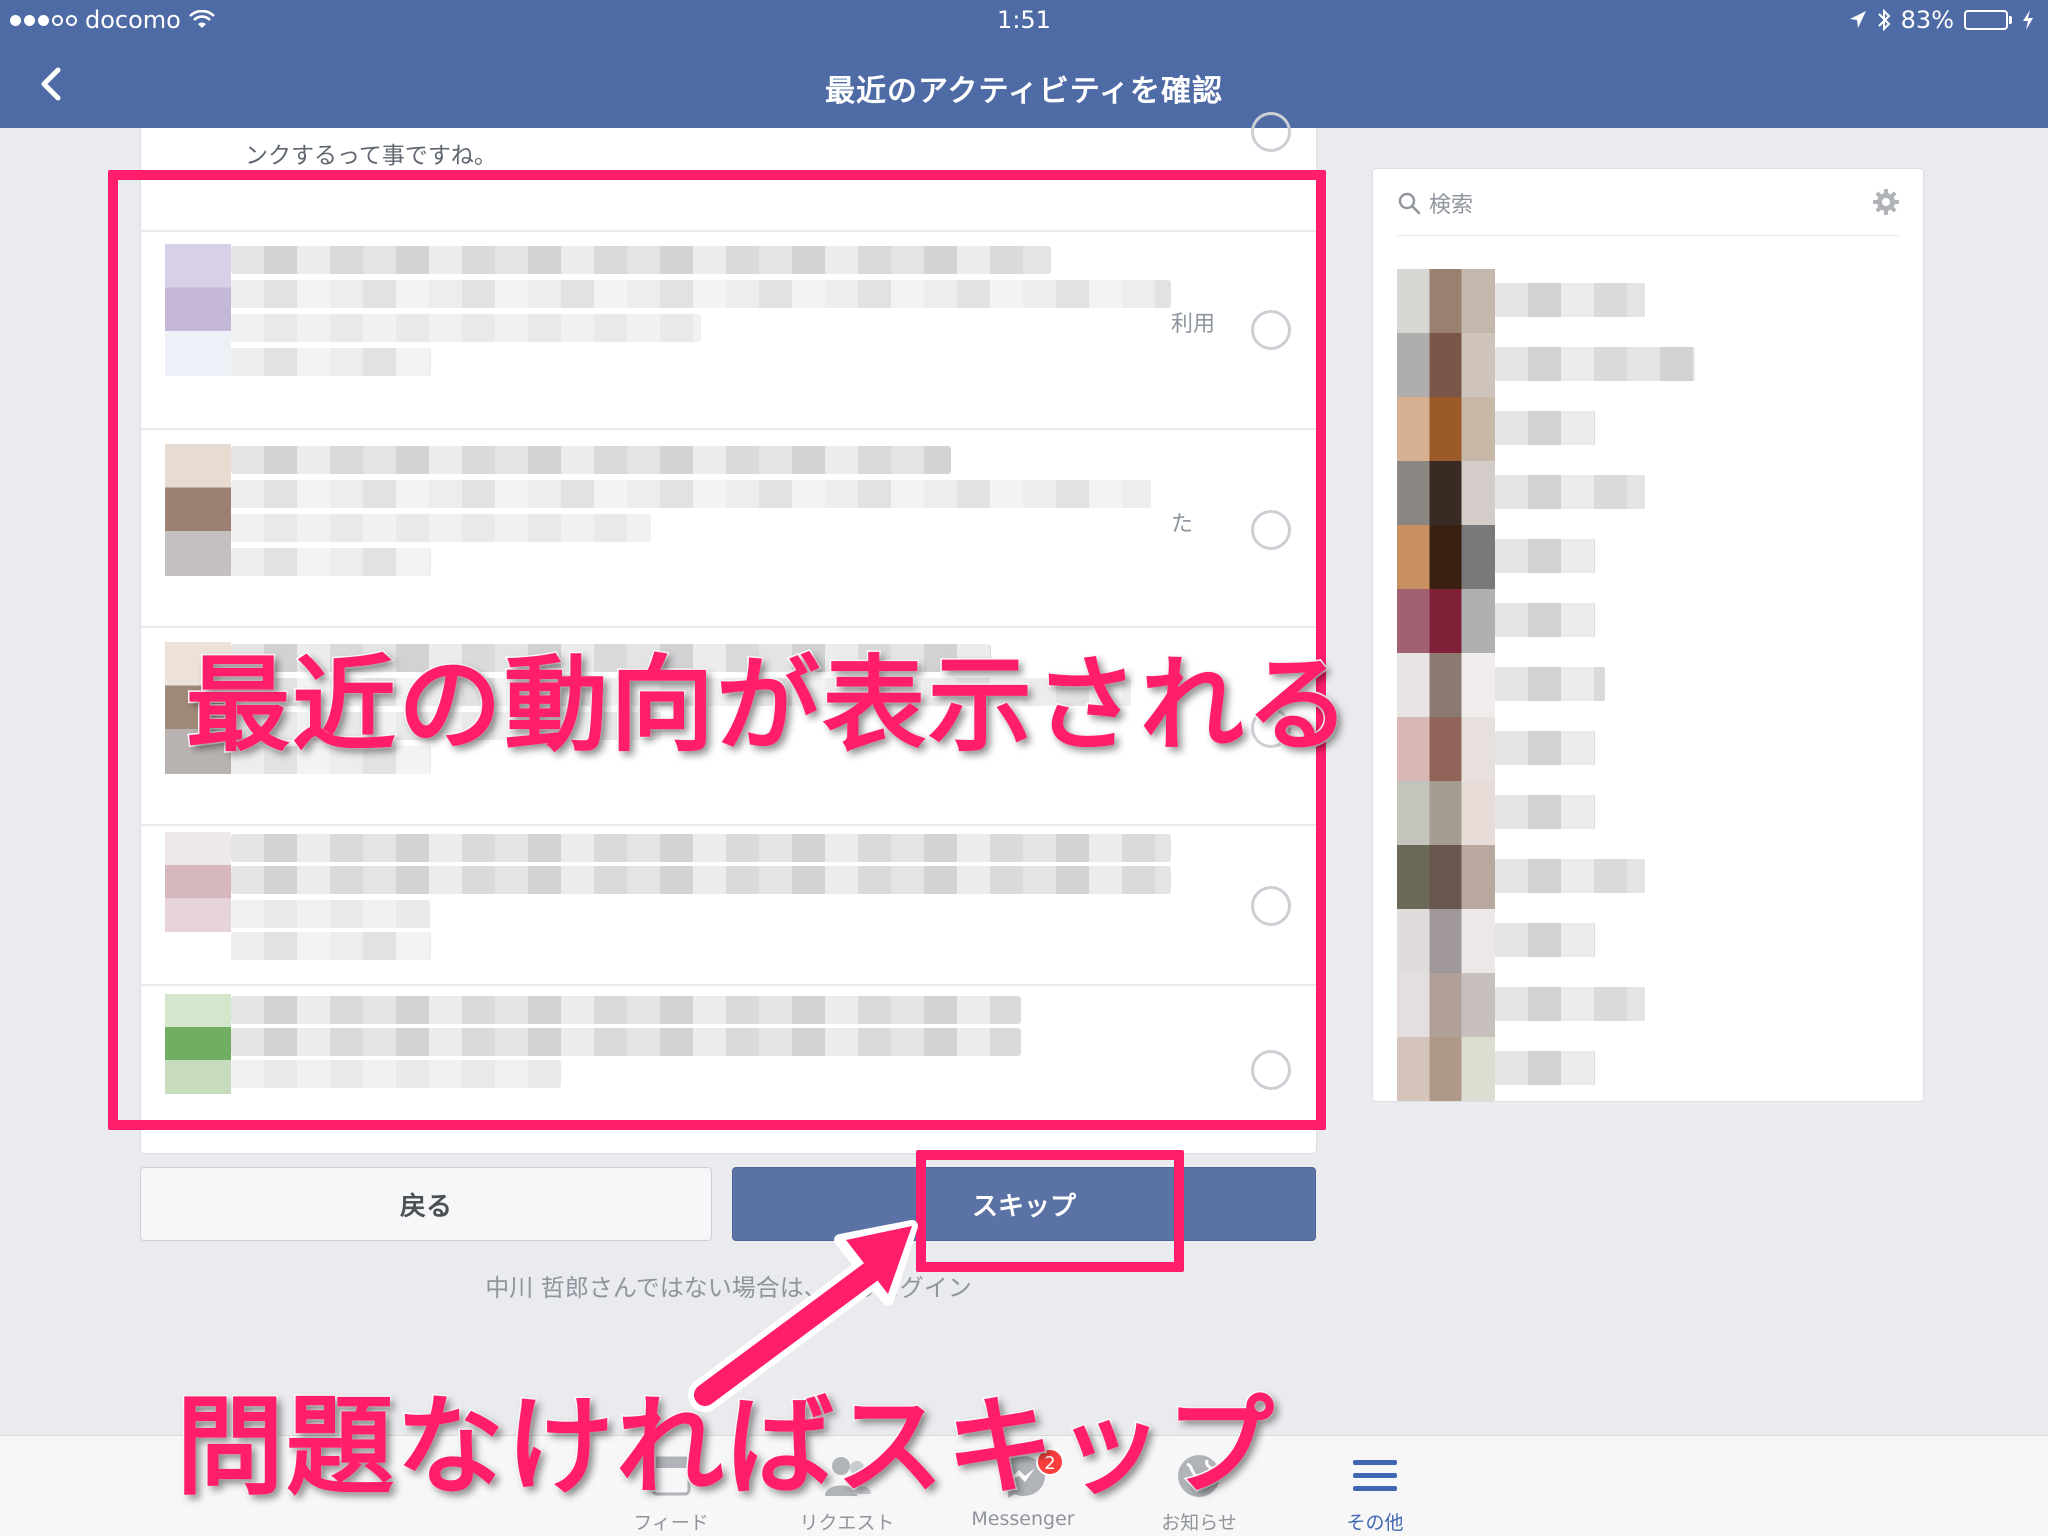 Image resolution: width=2048 pixels, height=1536 pixels. I want to click on status-time: 1:51, so click(1024, 20).